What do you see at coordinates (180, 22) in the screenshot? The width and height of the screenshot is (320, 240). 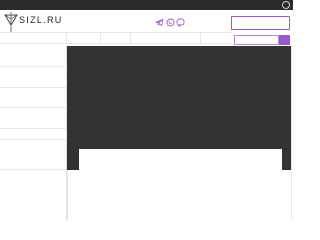 I see `viber-icon` at bounding box center [180, 22].